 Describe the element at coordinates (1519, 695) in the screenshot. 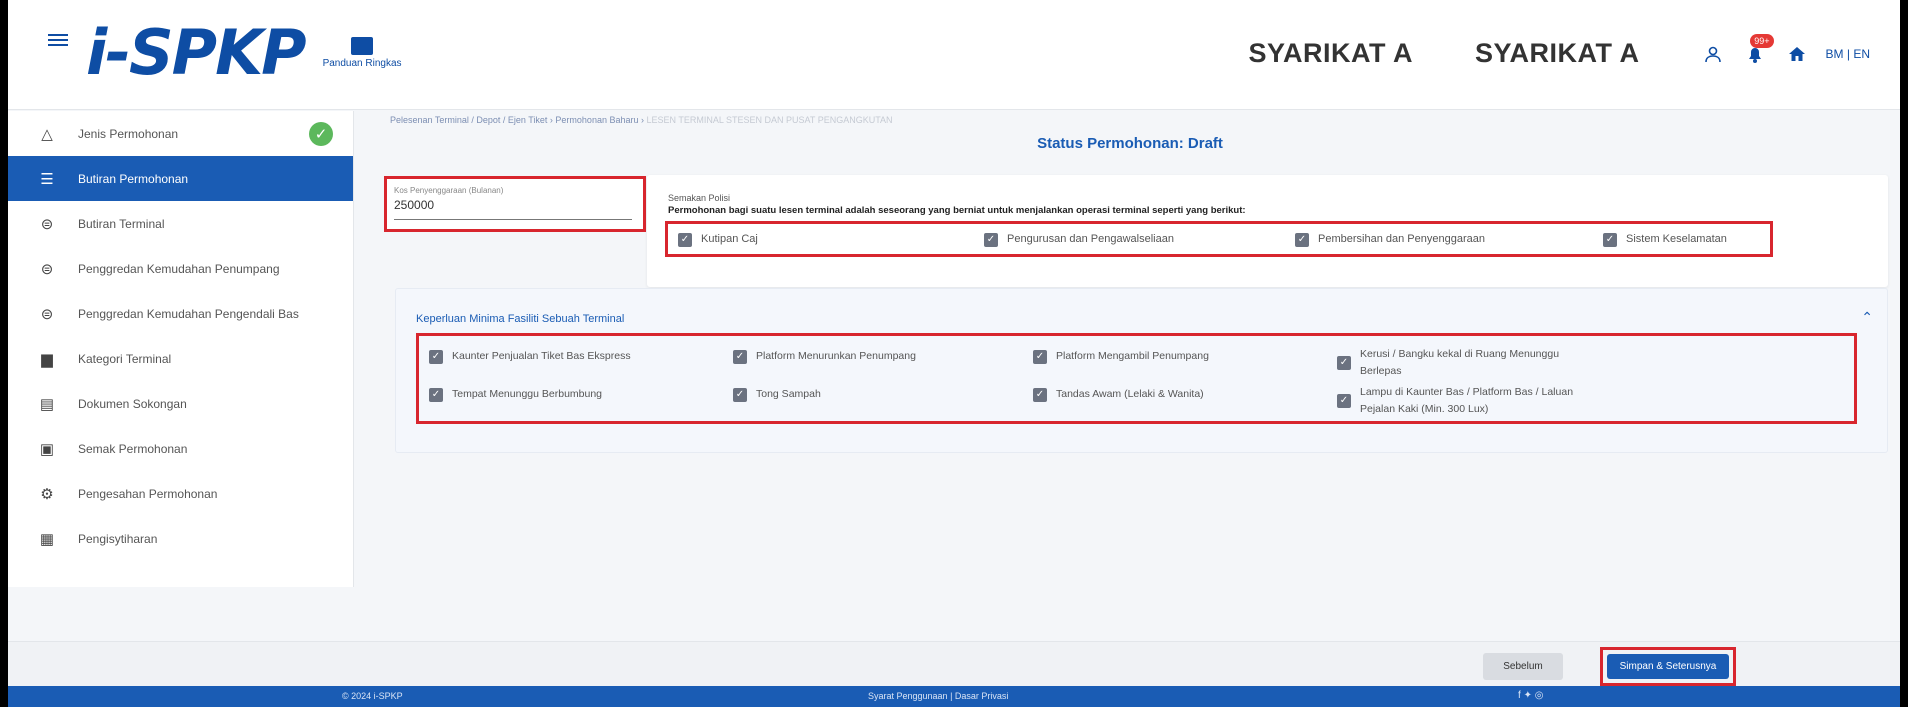

I see `facebook-icon: f` at that location.